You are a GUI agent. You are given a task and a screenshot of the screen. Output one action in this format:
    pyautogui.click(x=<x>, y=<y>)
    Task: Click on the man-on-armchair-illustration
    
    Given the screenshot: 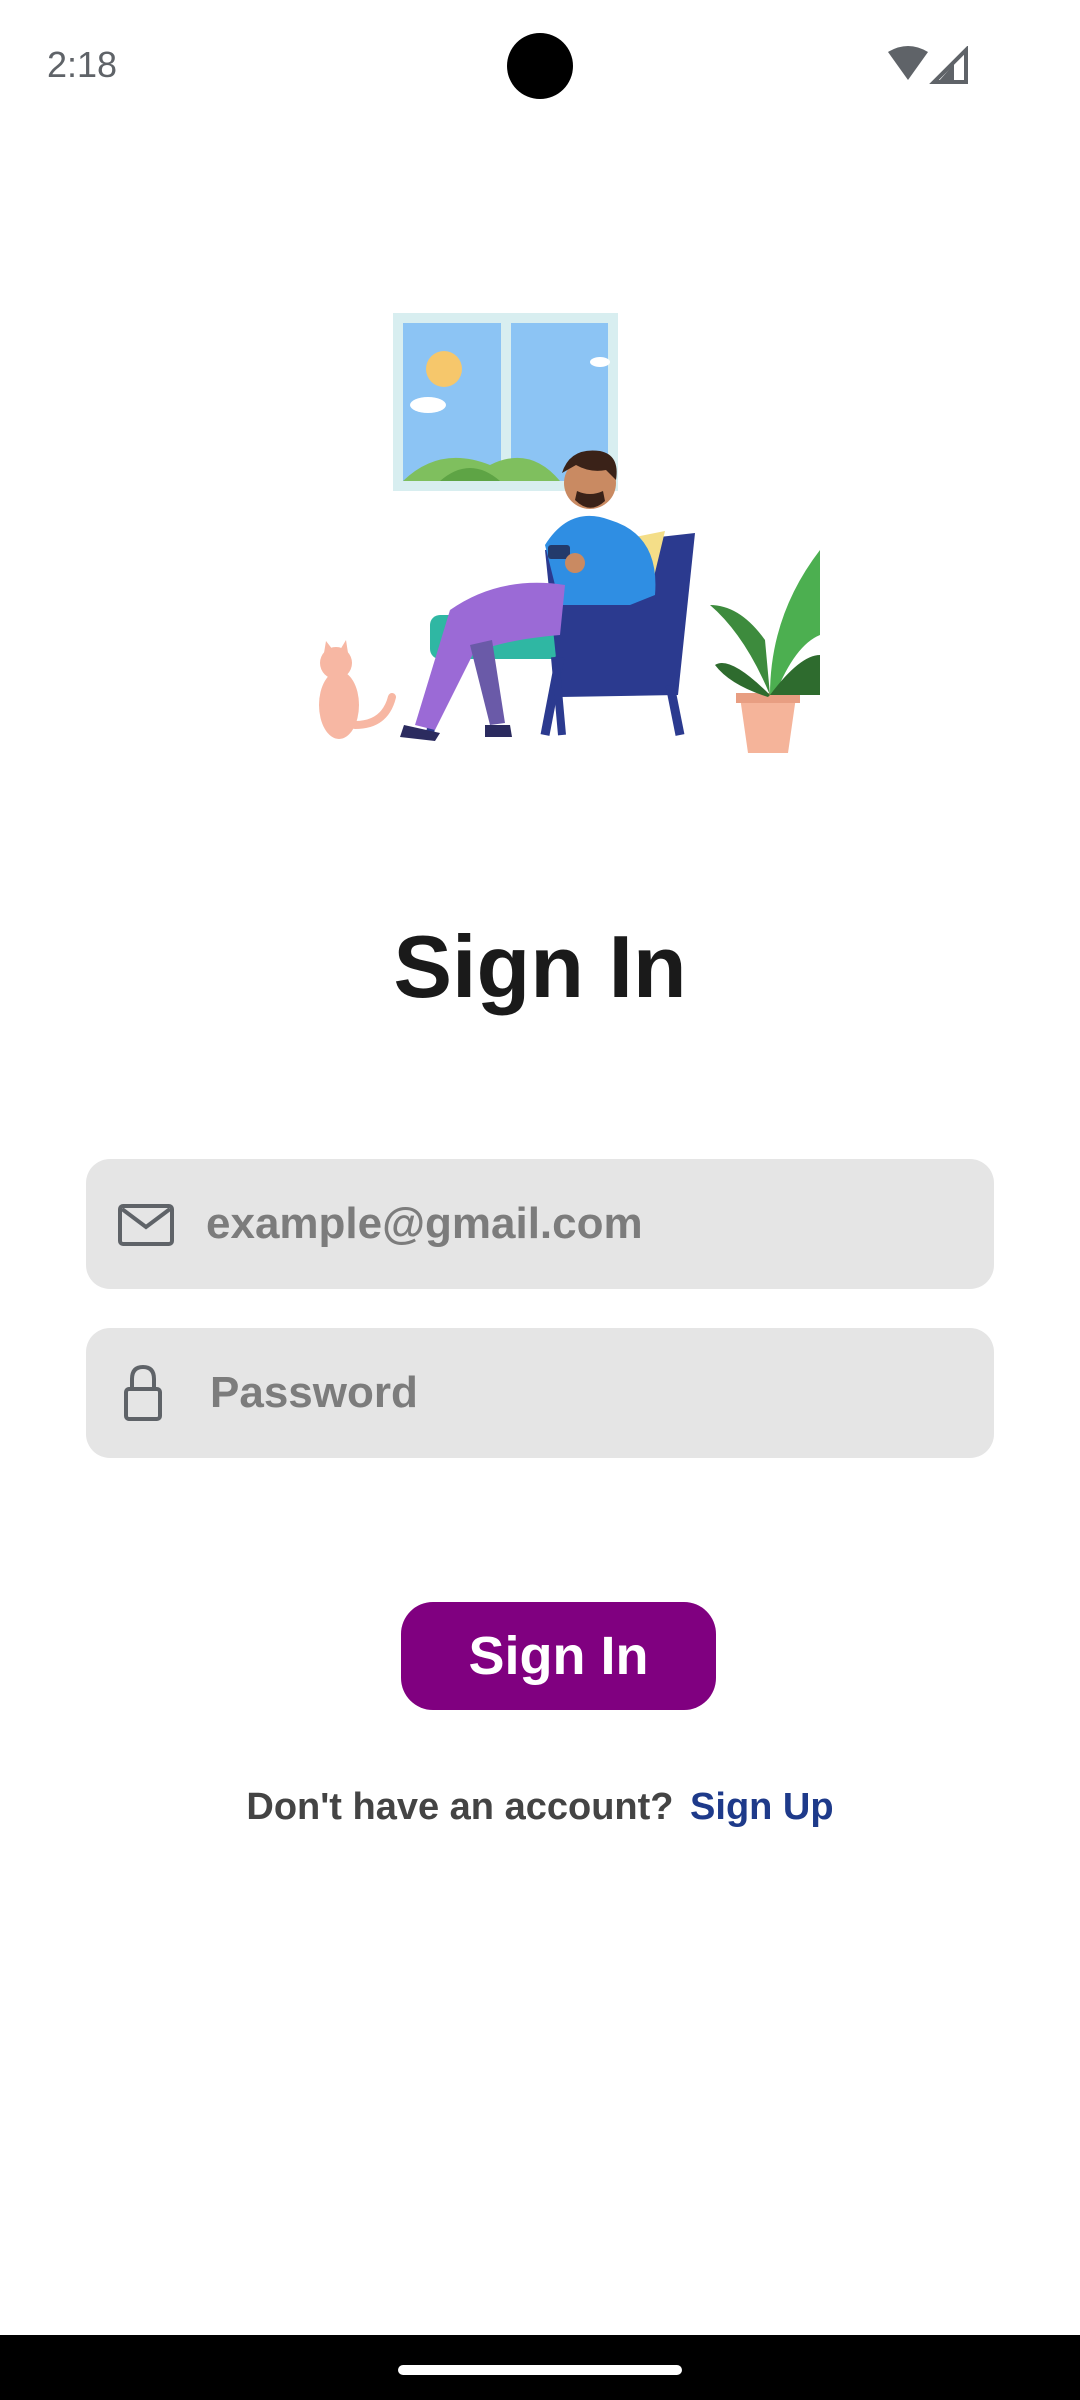 What is the action you would take?
    pyautogui.click(x=560, y=530)
    